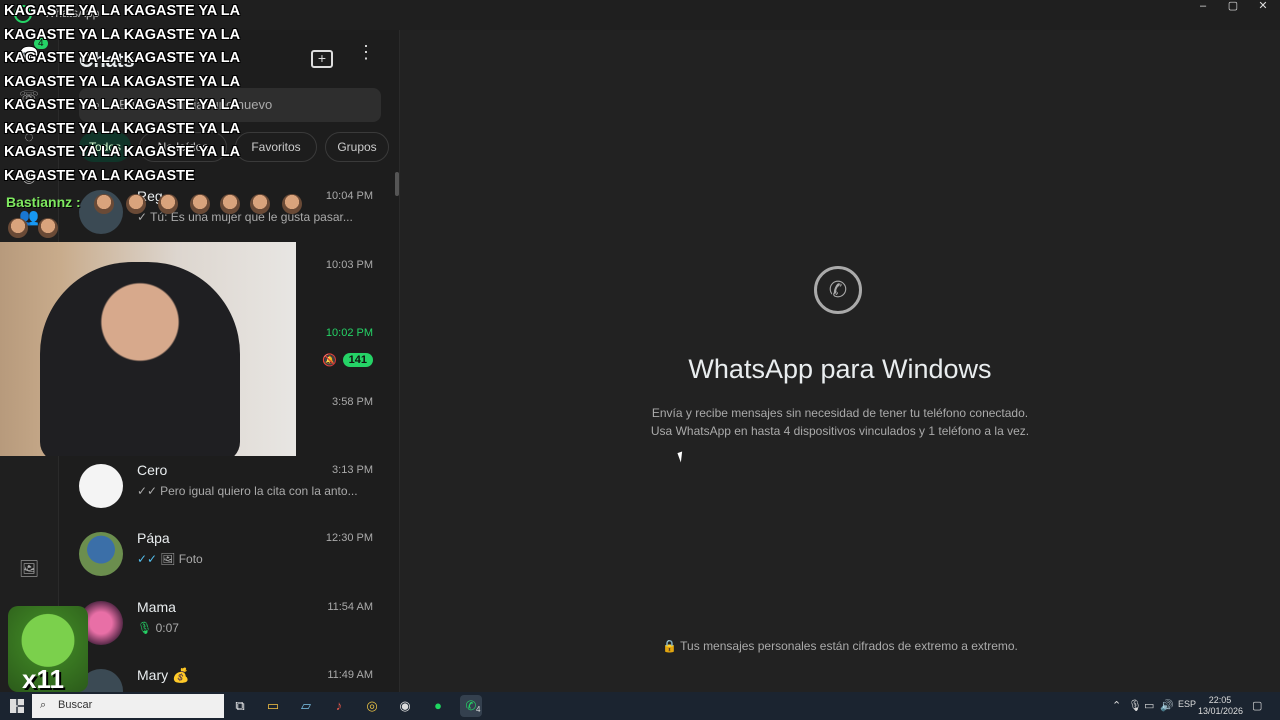 This screenshot has width=1280, height=720. What do you see at coordinates (140, 359) in the screenshot?
I see `streamer-image` at bounding box center [140, 359].